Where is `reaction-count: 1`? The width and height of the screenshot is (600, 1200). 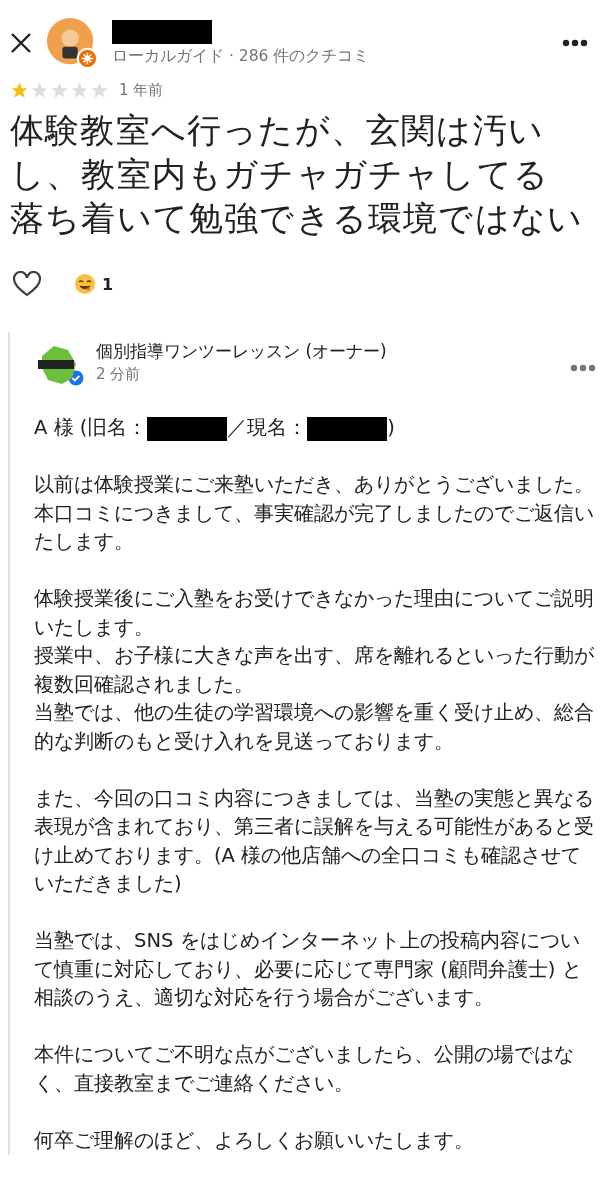 reaction-count: 1 is located at coordinates (108, 284).